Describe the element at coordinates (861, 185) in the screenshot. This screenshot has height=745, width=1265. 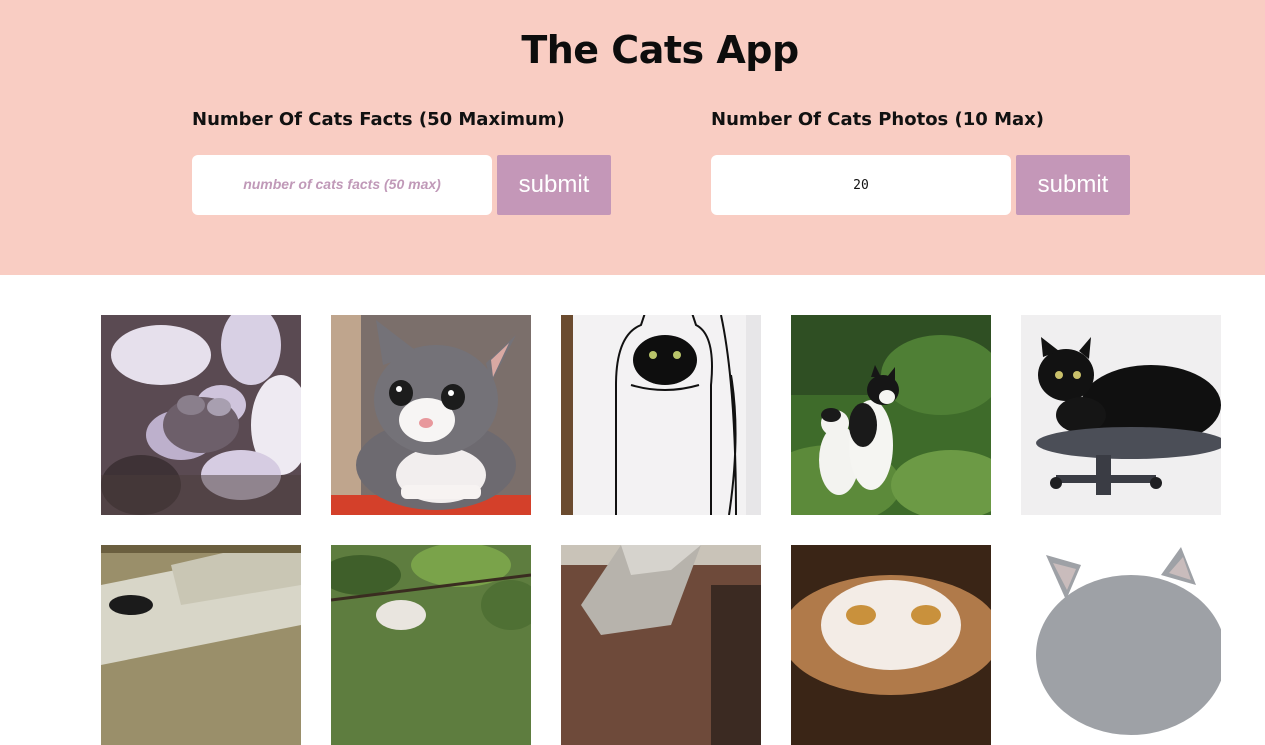
I see `cat-photos-input` at that location.